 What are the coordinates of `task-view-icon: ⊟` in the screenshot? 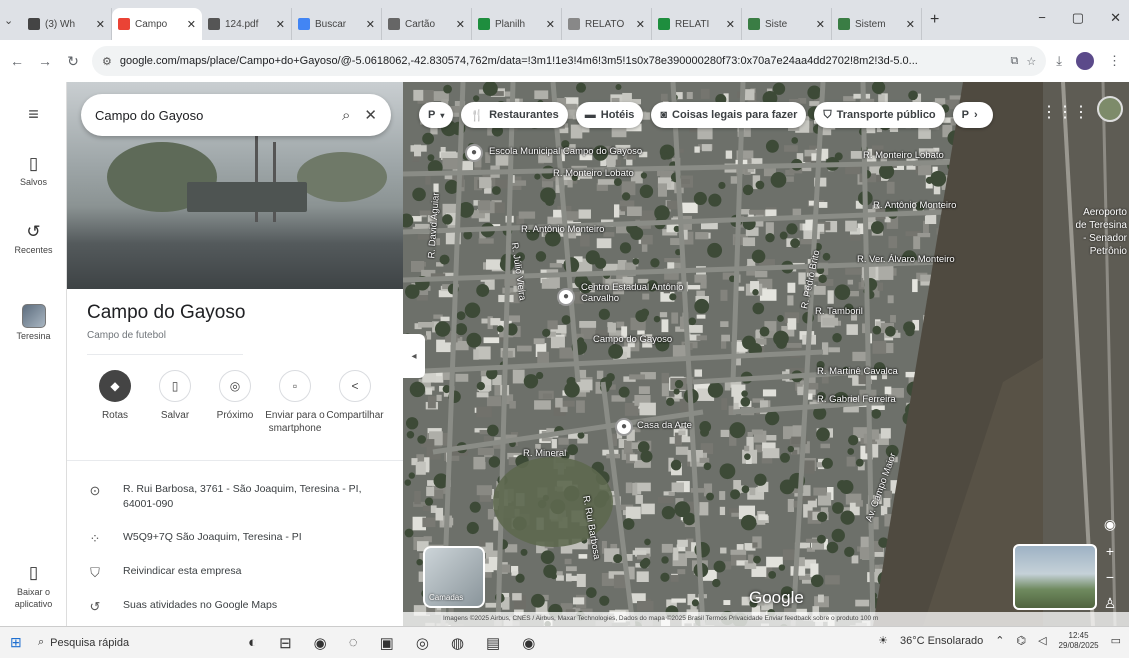 It's located at (285, 643).